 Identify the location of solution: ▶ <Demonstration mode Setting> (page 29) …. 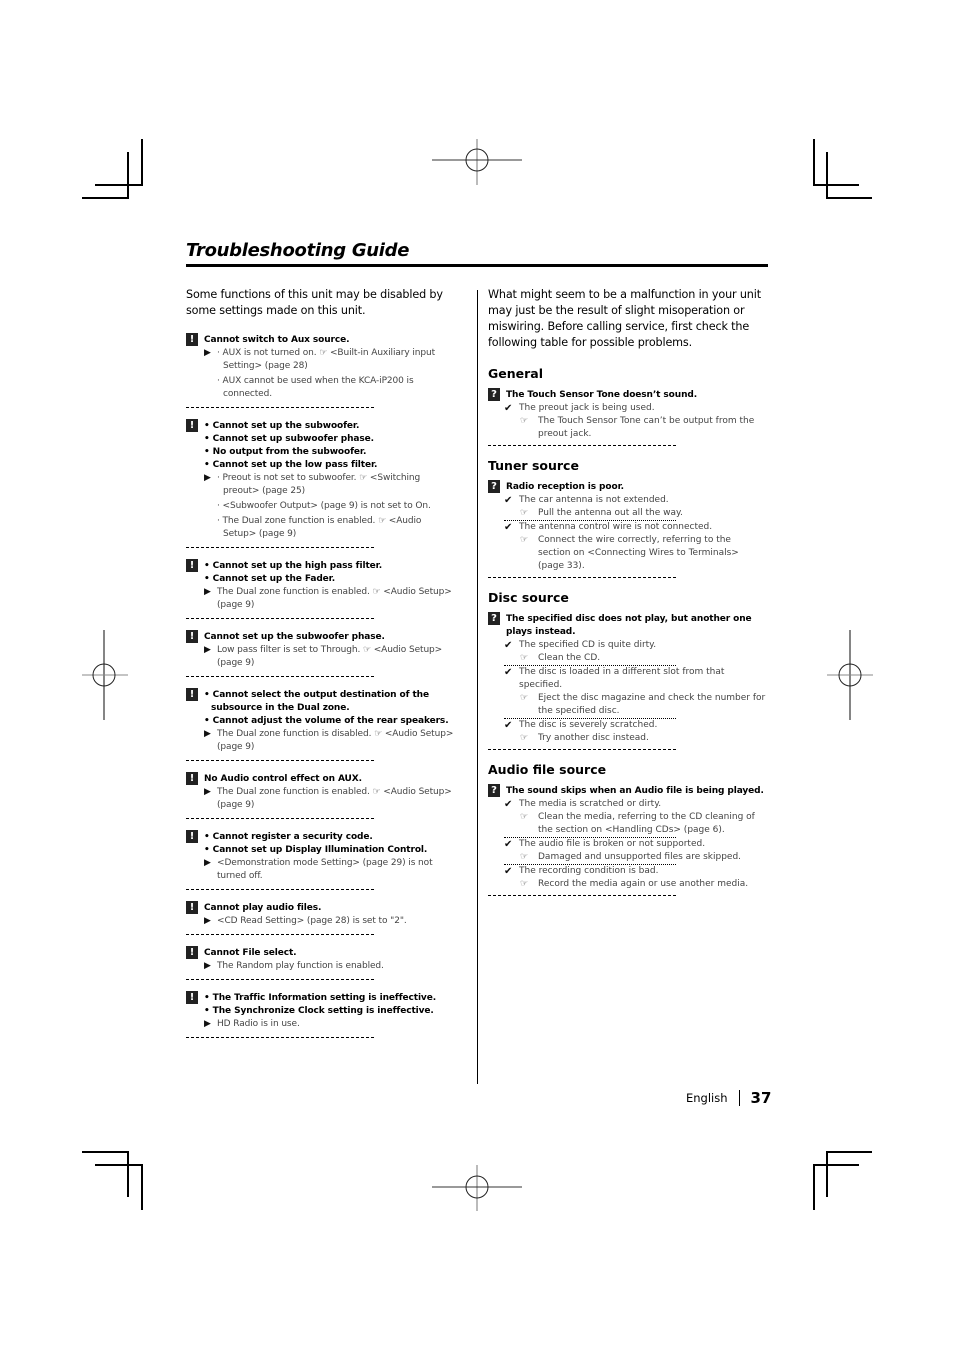
(321, 871).